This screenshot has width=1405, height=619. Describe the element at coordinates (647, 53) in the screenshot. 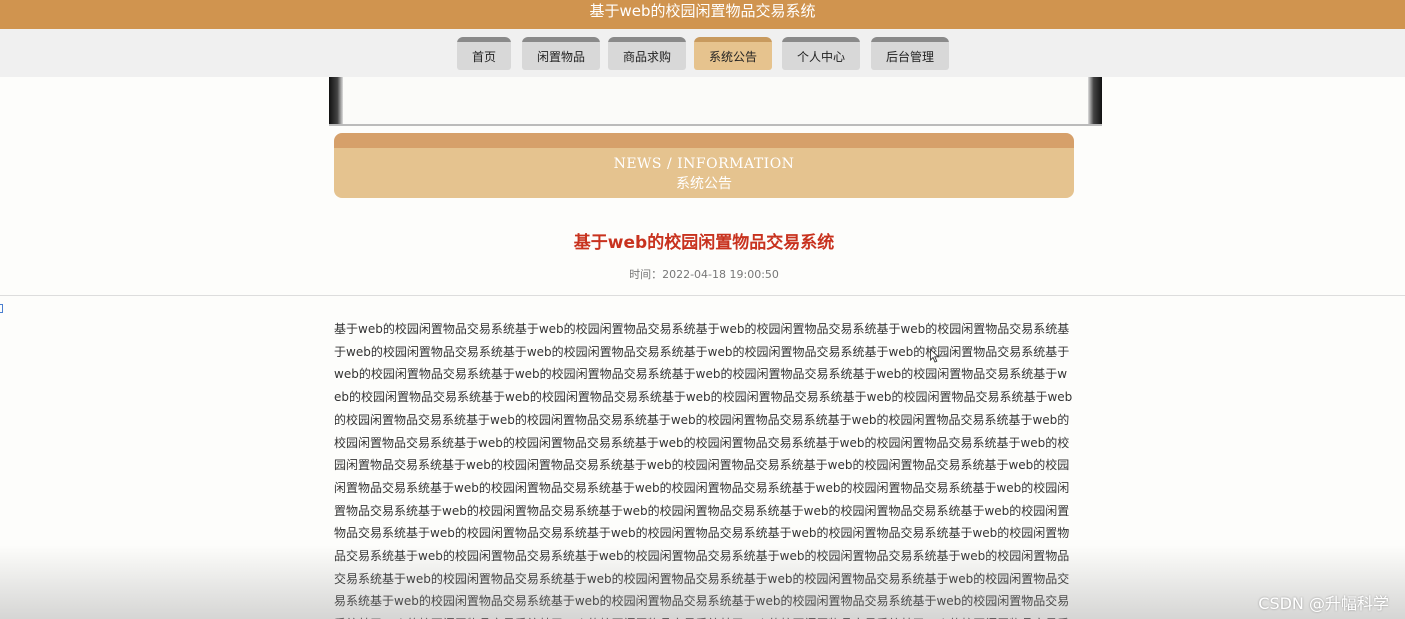

I see `nav-item-wanted-goods: 商品求购` at that location.